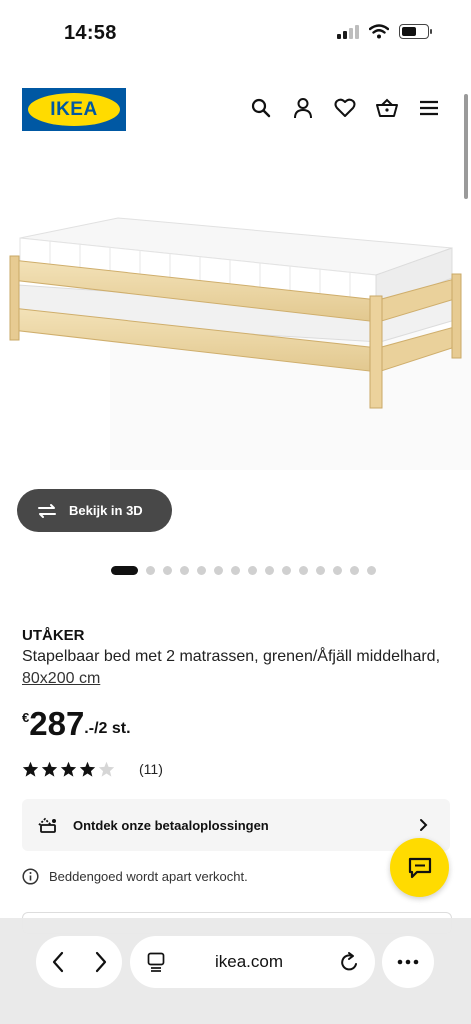  Describe the element at coordinates (58, 962) in the screenshot. I see `back-icon` at that location.